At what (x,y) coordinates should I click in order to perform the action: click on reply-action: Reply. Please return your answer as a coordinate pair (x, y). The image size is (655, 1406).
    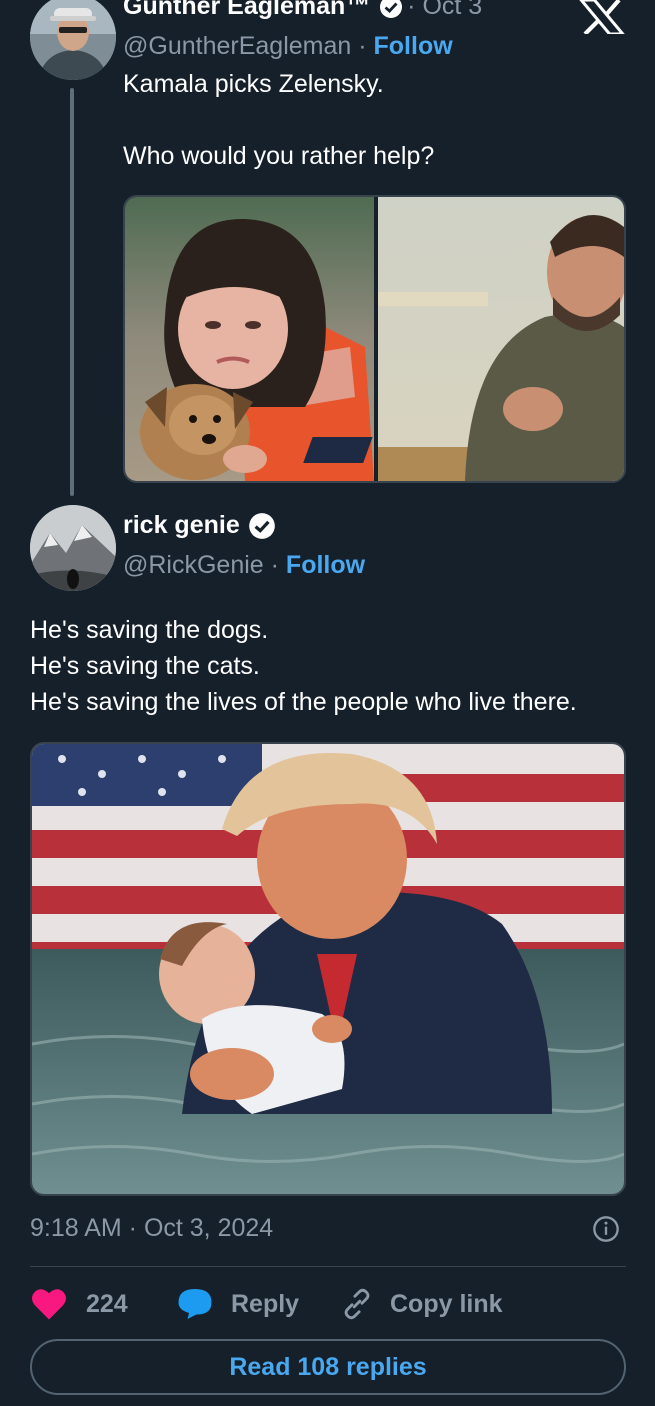
    Looking at the image, I should click on (238, 1304).